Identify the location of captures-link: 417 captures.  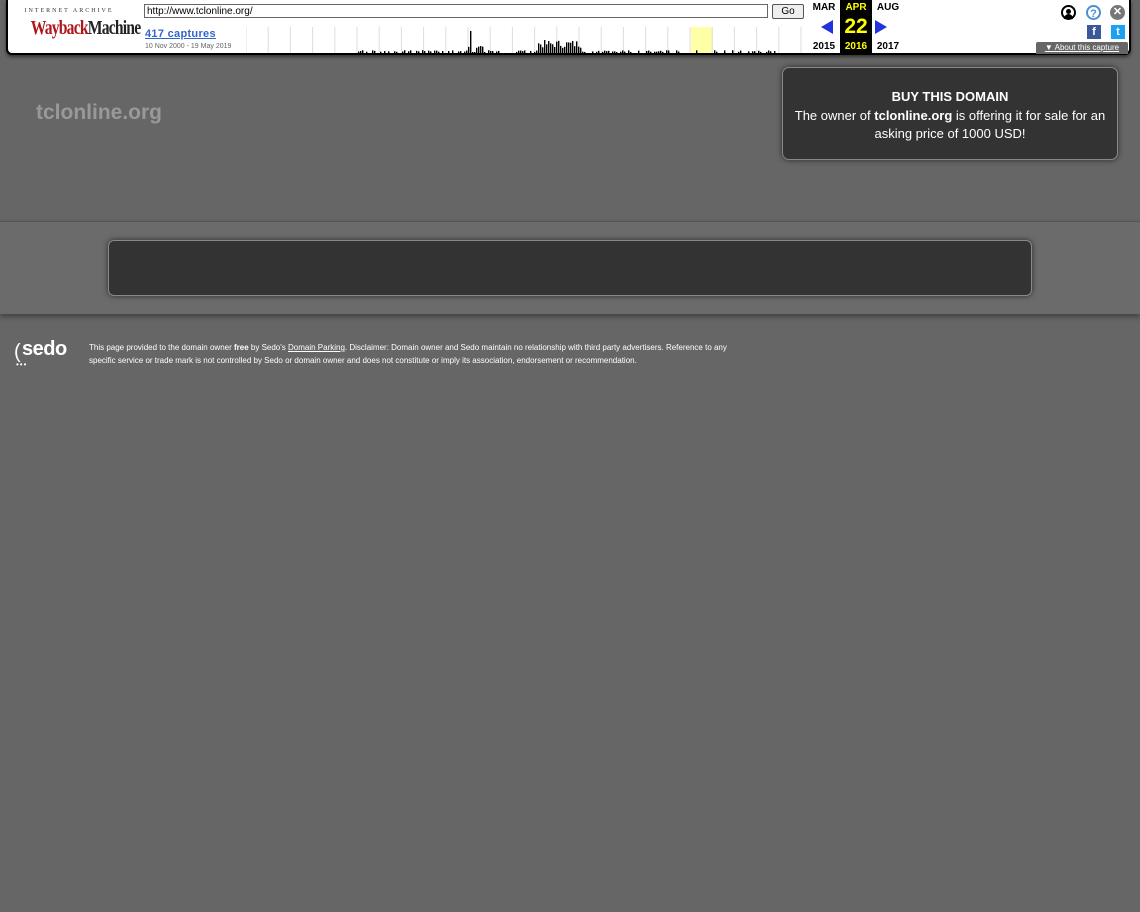
(180, 34).